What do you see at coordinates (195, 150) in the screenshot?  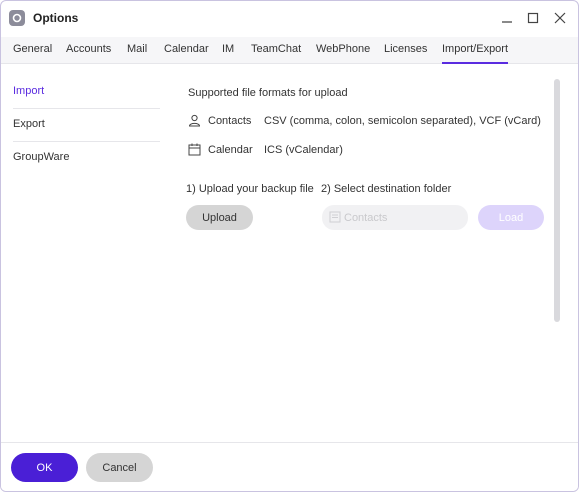 I see `calendar-icon` at bounding box center [195, 150].